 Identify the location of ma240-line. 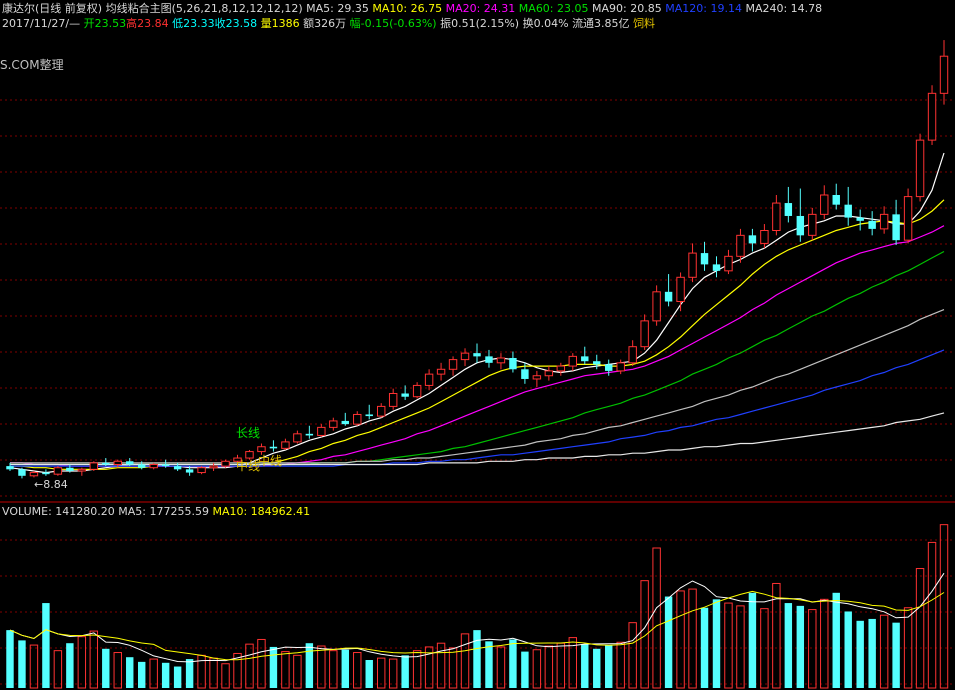
(477, 439).